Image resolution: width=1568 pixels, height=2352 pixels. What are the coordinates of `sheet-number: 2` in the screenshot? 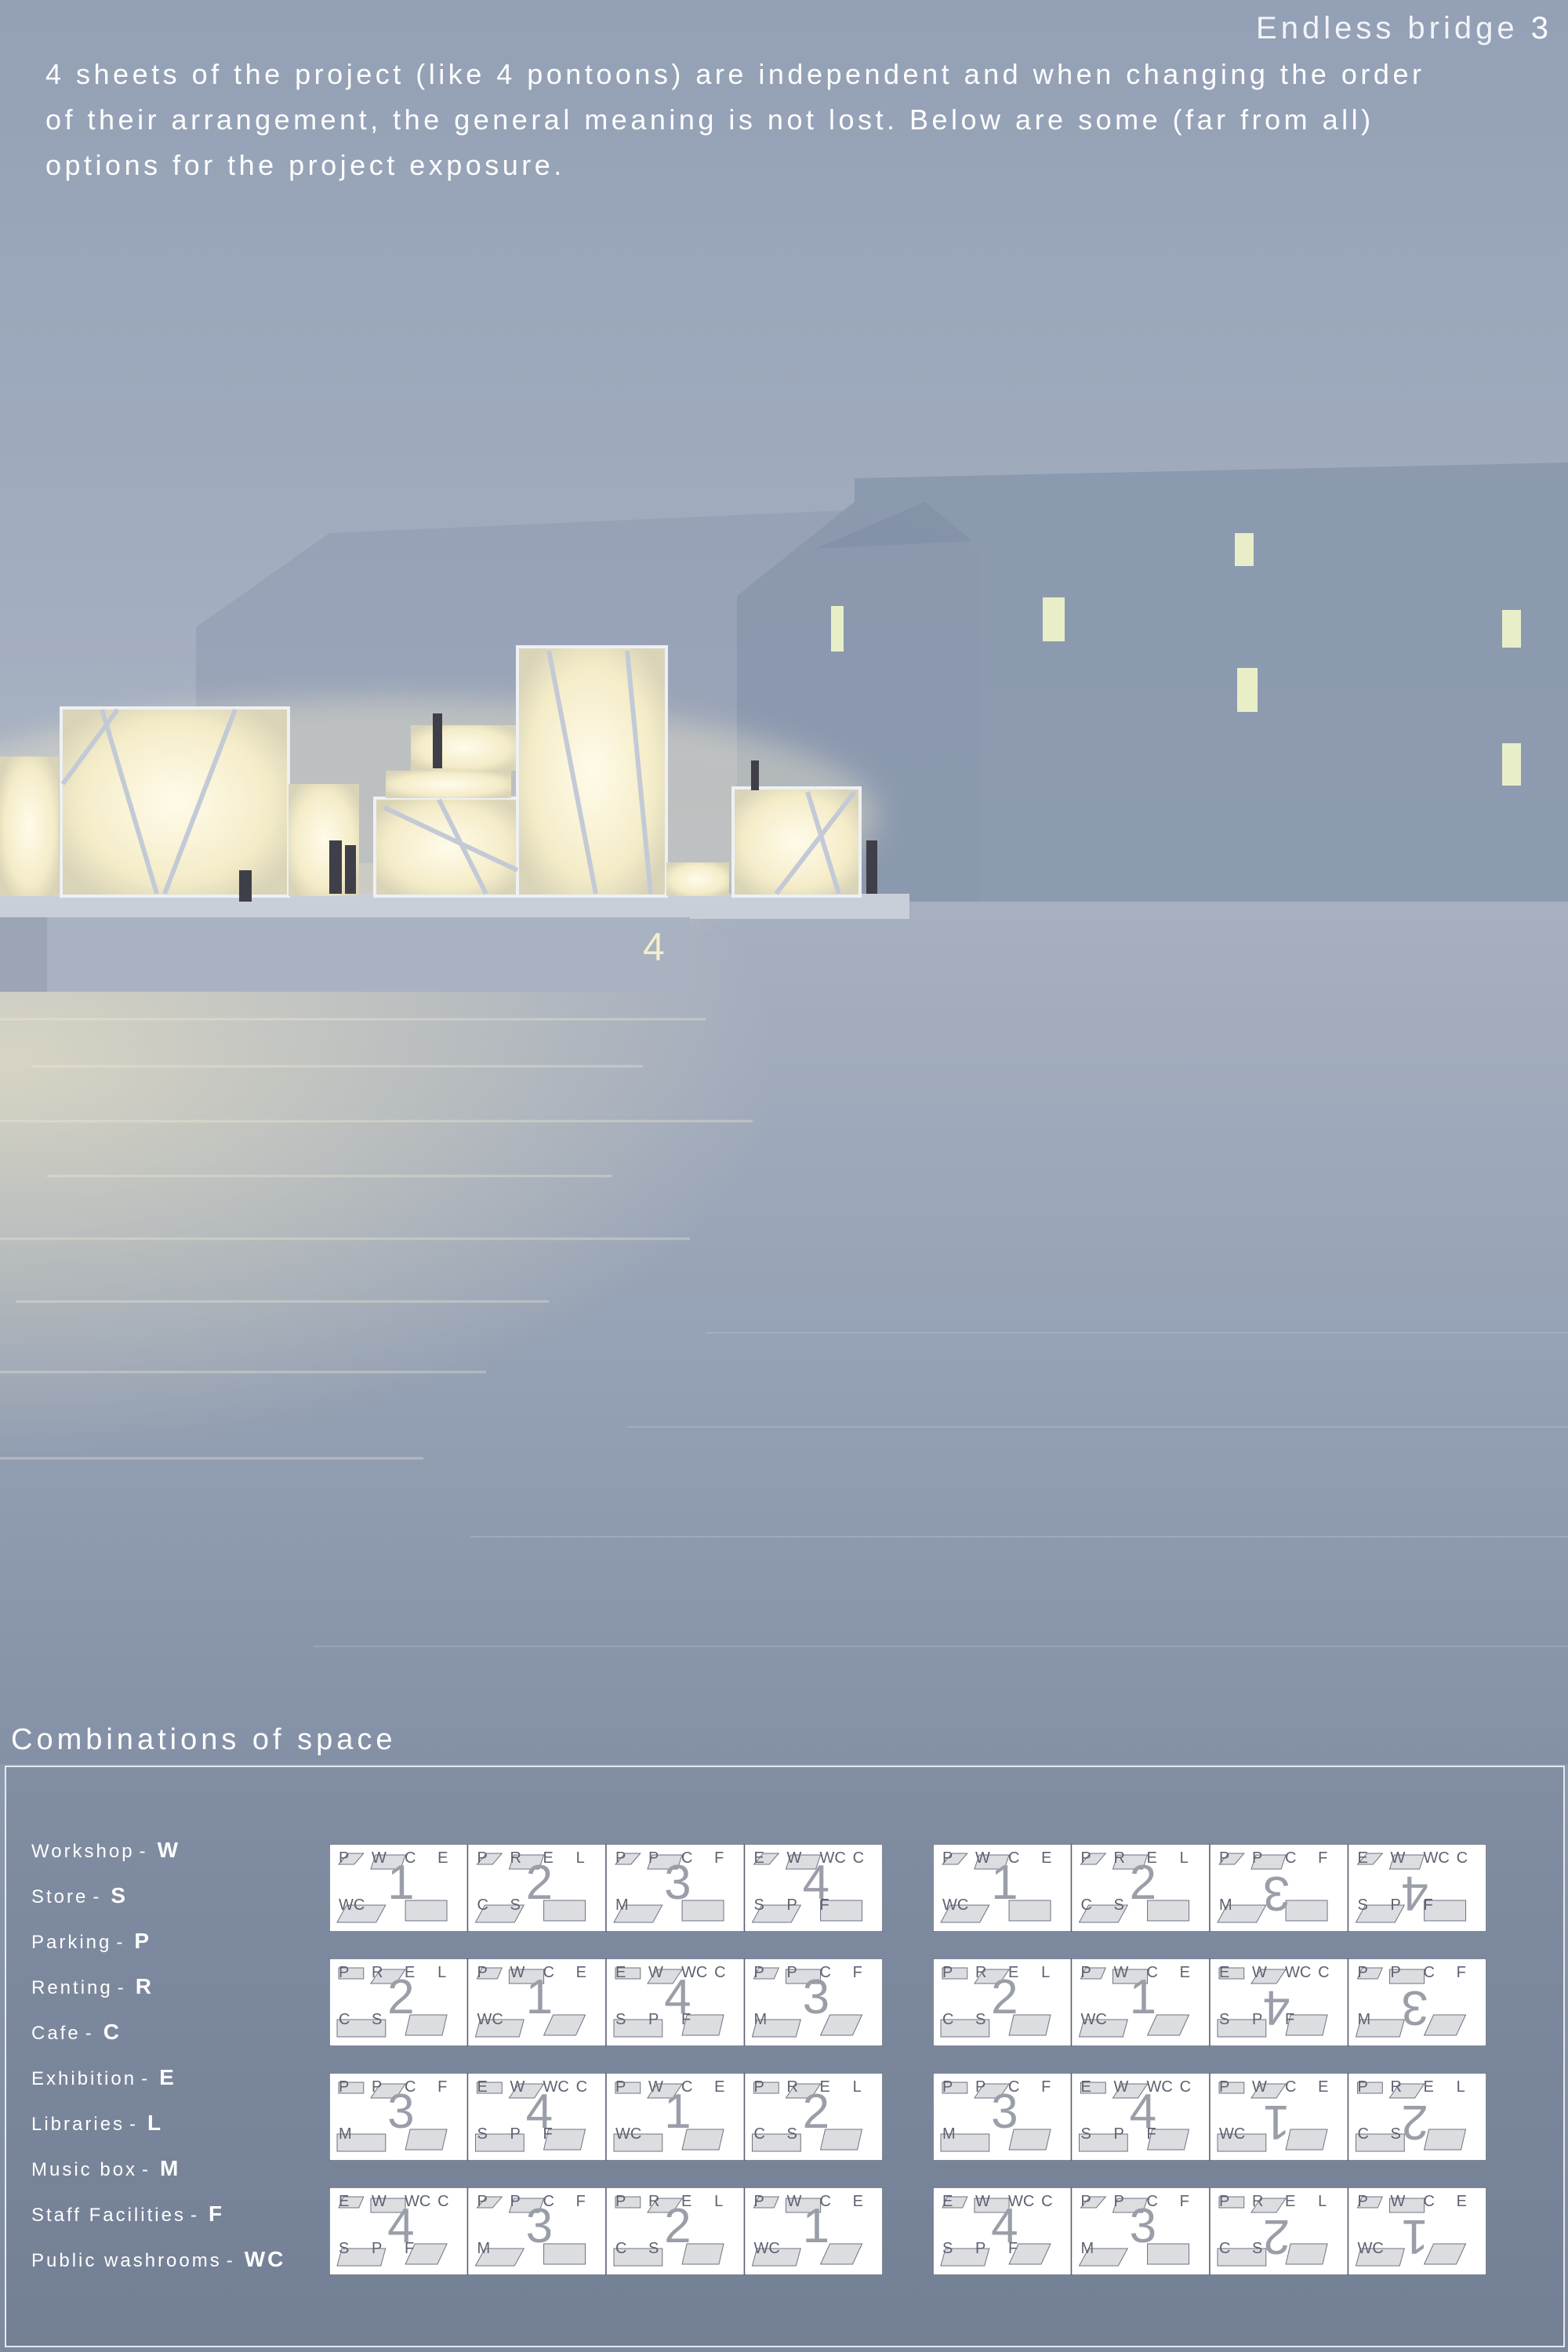 It's located at (1414, 2122).